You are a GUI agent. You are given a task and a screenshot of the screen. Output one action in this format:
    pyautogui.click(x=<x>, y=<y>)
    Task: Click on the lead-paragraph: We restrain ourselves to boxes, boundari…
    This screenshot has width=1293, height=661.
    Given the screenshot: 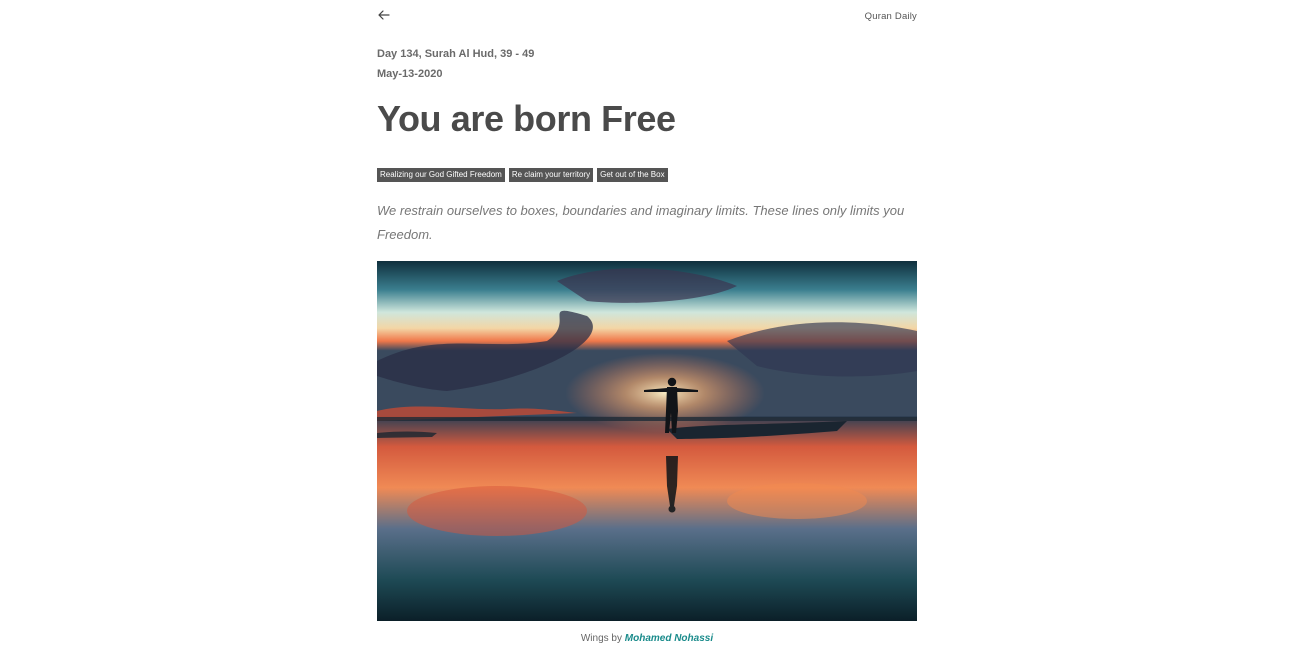 What is the action you would take?
    pyautogui.click(x=641, y=222)
    